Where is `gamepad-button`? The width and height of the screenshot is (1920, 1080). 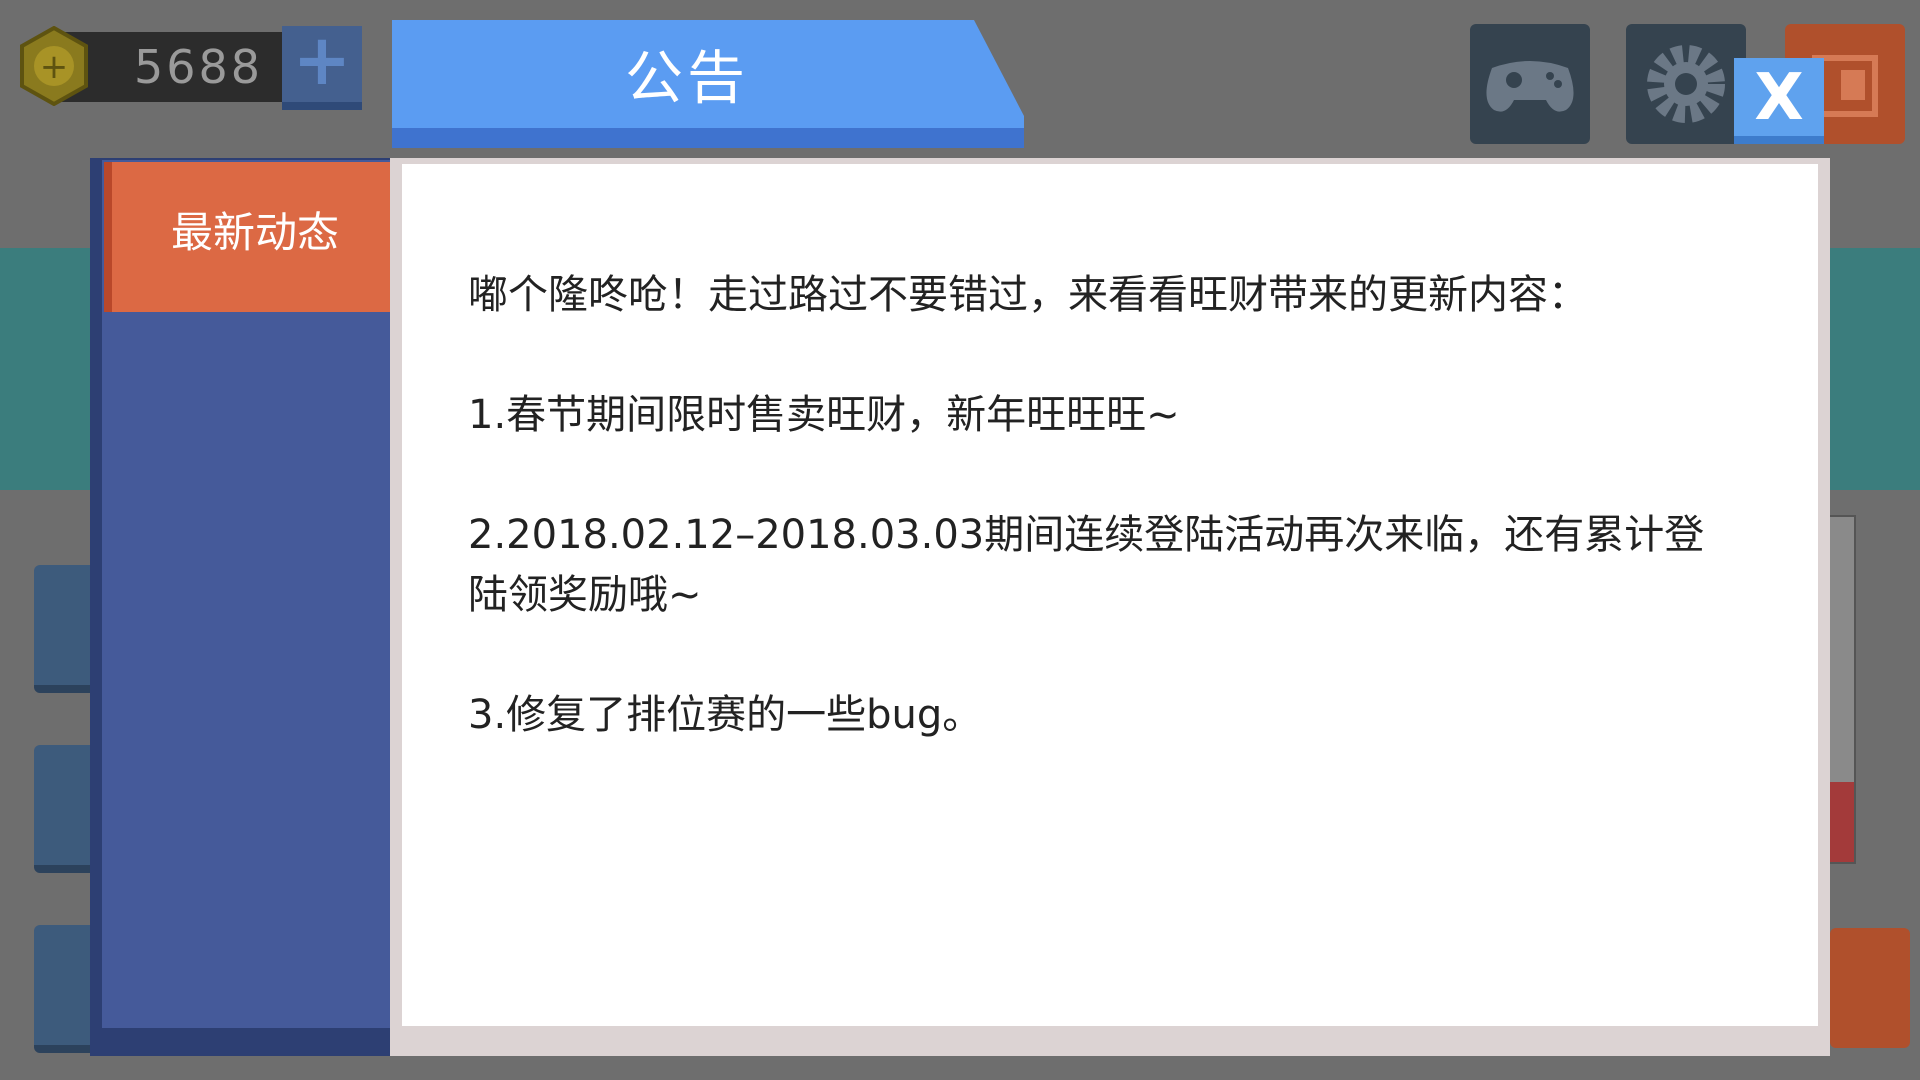 gamepad-button is located at coordinates (1530, 84).